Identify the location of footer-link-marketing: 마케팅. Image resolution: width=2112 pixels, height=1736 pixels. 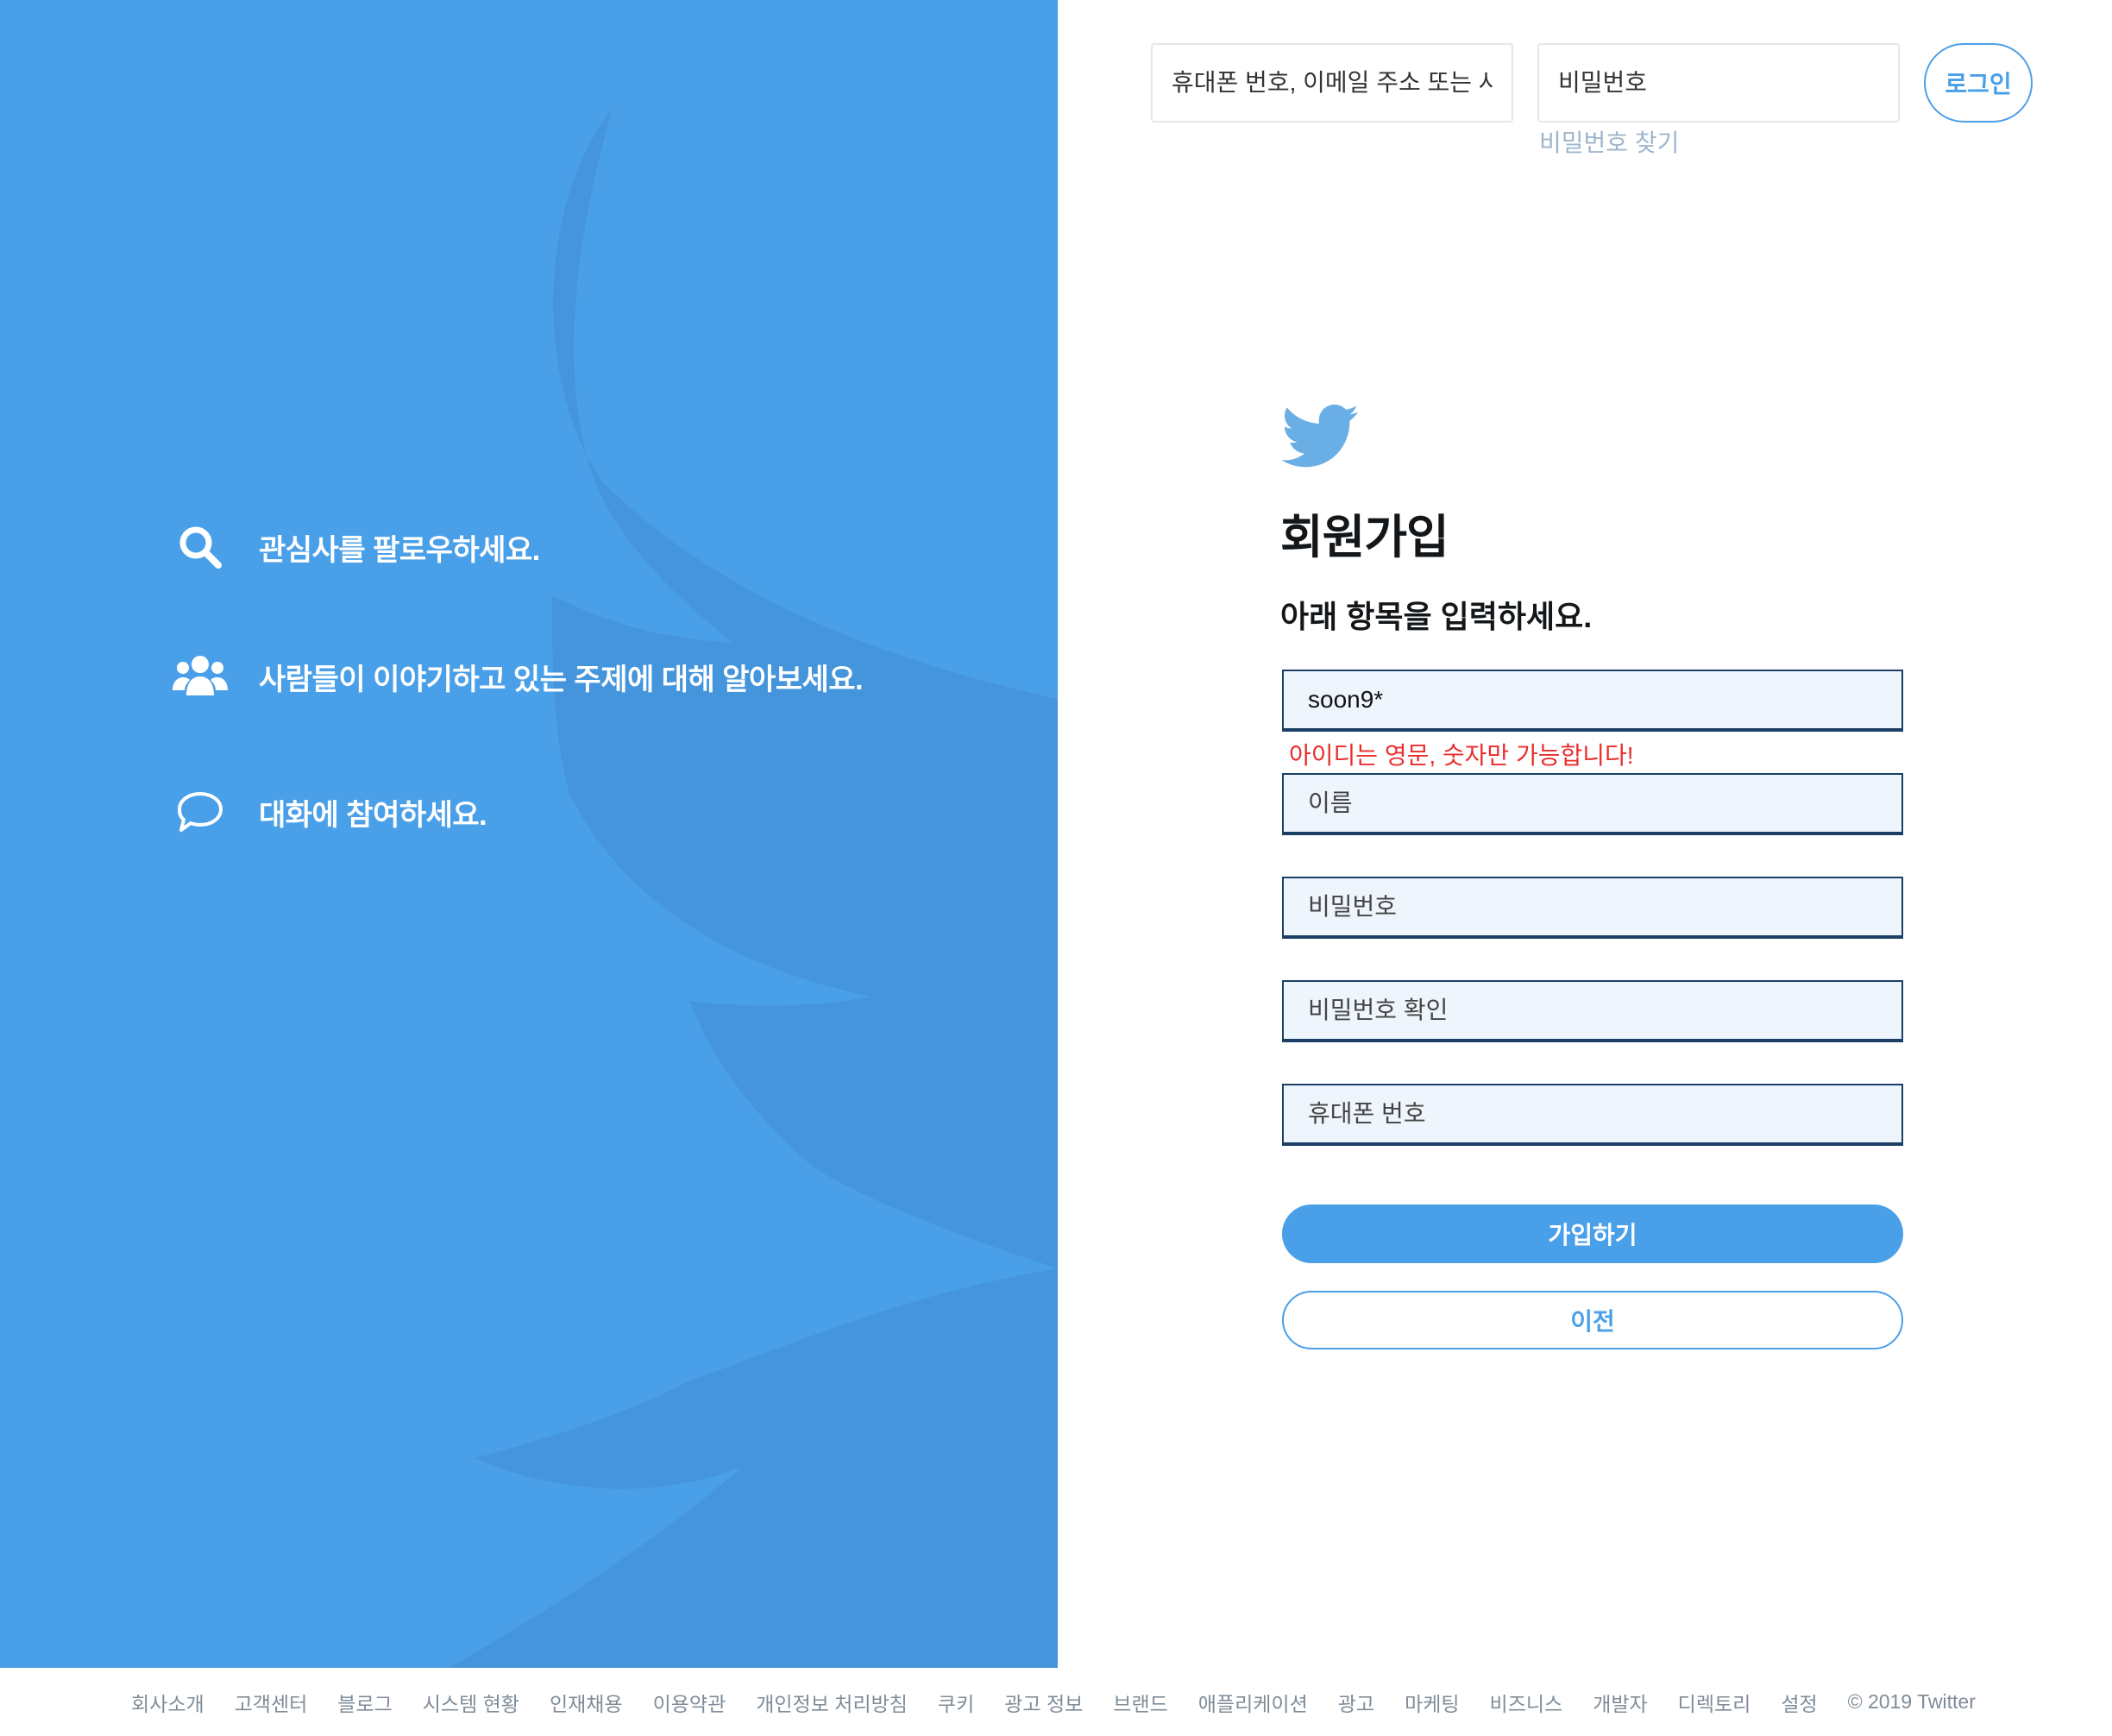
(1432, 1702).